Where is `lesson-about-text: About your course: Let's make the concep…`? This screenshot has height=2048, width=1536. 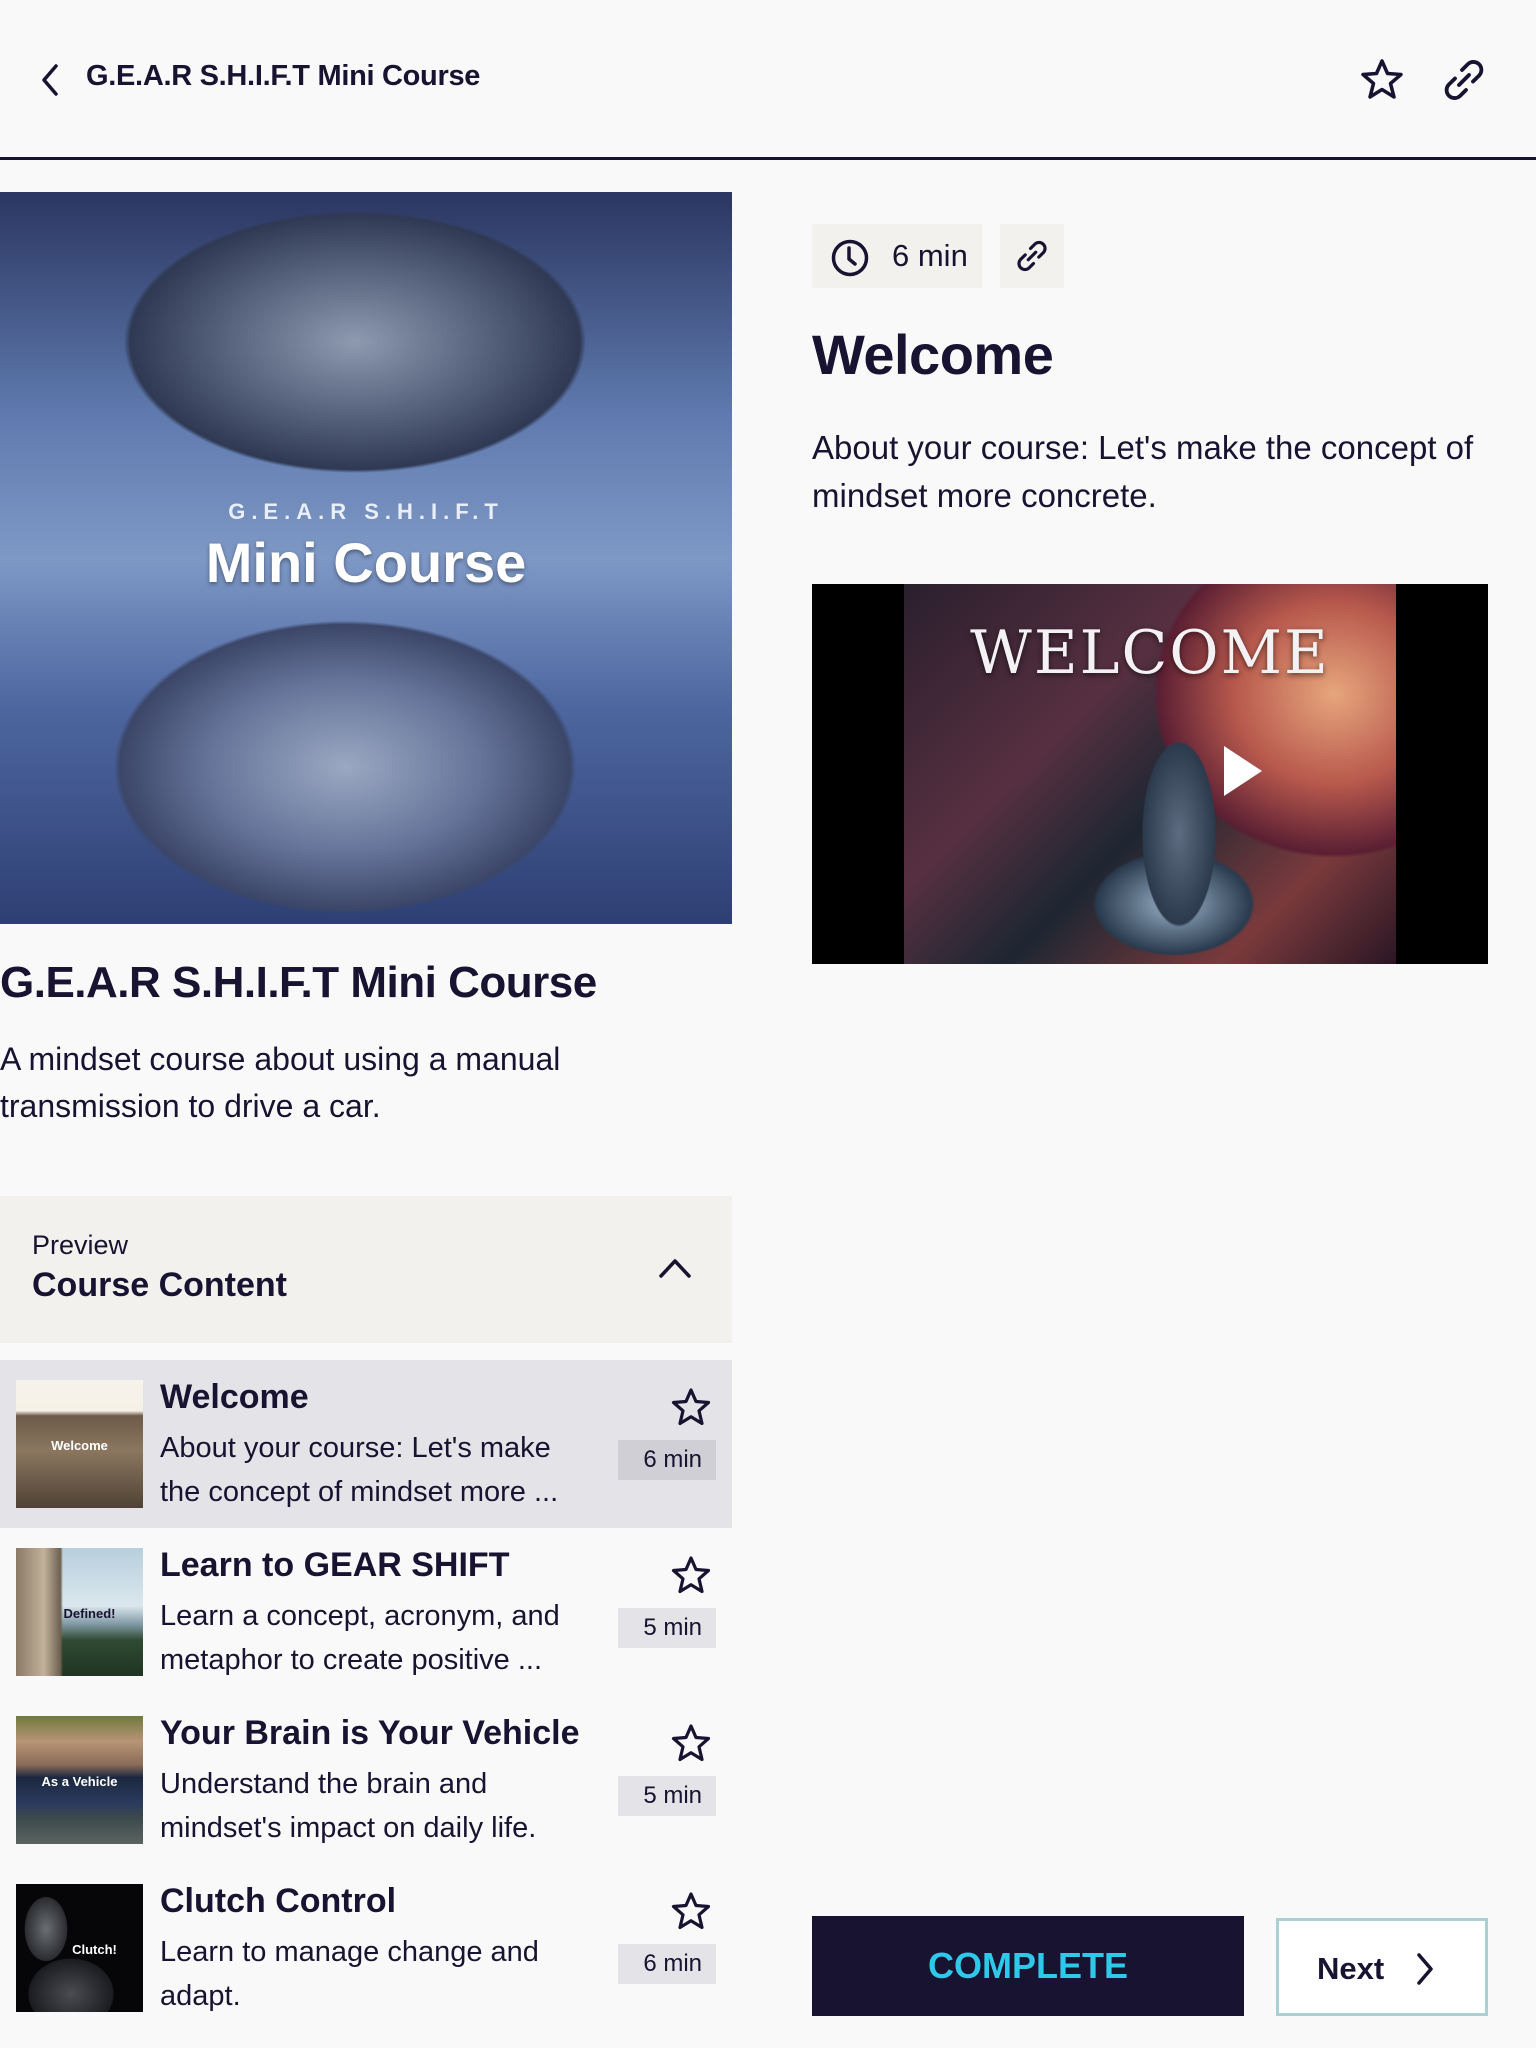
lesson-about-text: About your course: Let's make the concep… is located at coordinates (1143, 471).